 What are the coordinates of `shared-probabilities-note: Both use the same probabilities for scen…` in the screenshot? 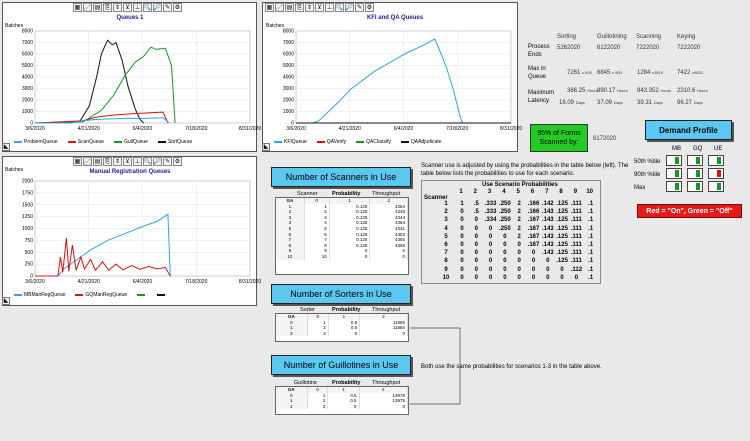 It's located at (511, 367).